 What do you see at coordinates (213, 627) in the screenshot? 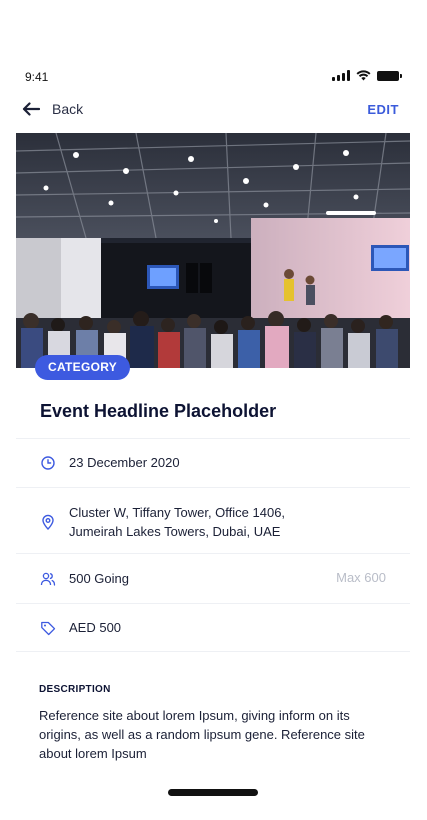
I see `price-row: AED 500` at bounding box center [213, 627].